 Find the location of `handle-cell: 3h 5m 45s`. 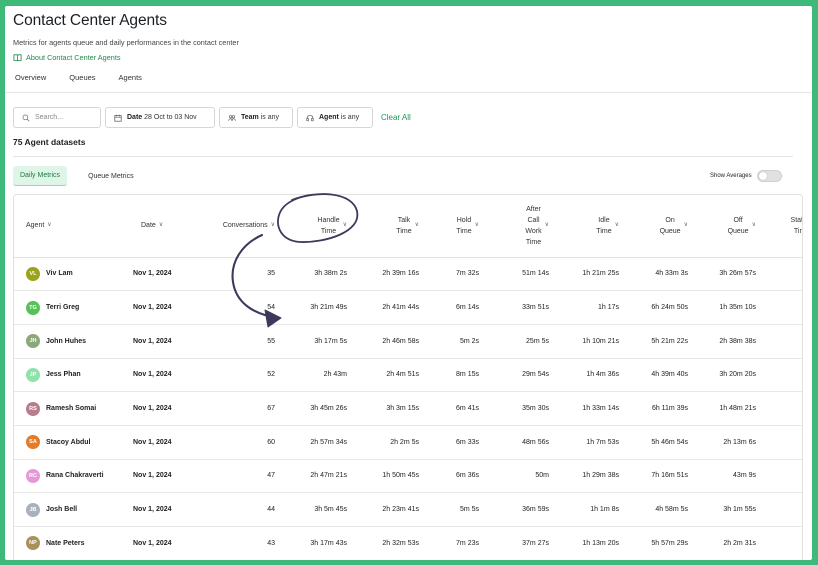

handle-cell: 3h 5m 45s is located at coordinates (315, 509).